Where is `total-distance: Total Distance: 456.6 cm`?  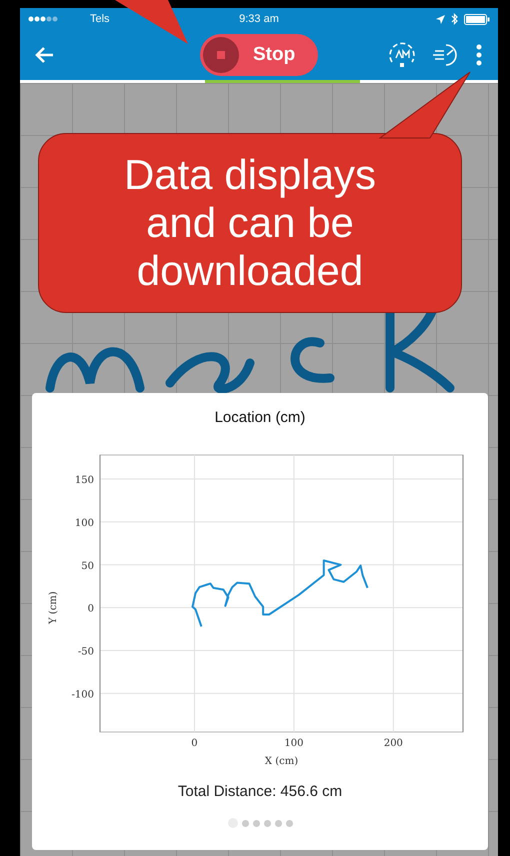
total-distance: Total Distance: 456.6 cm is located at coordinates (260, 791).